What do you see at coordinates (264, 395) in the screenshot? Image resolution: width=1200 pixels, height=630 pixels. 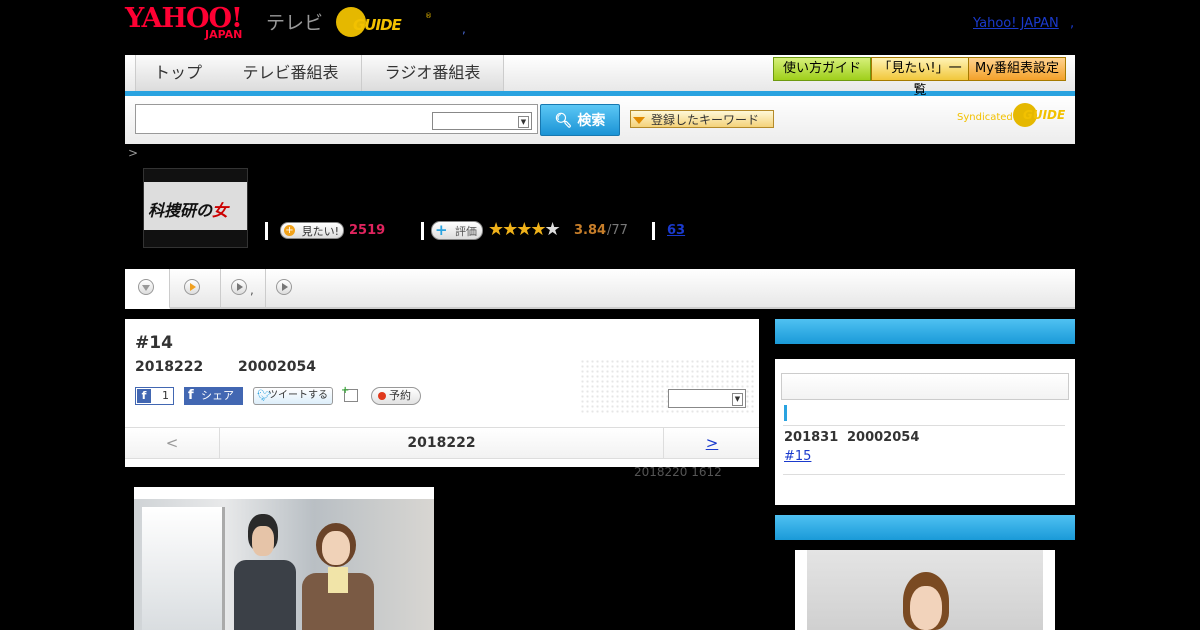 I see `twitter-bird-icon: 🐦︎` at bounding box center [264, 395].